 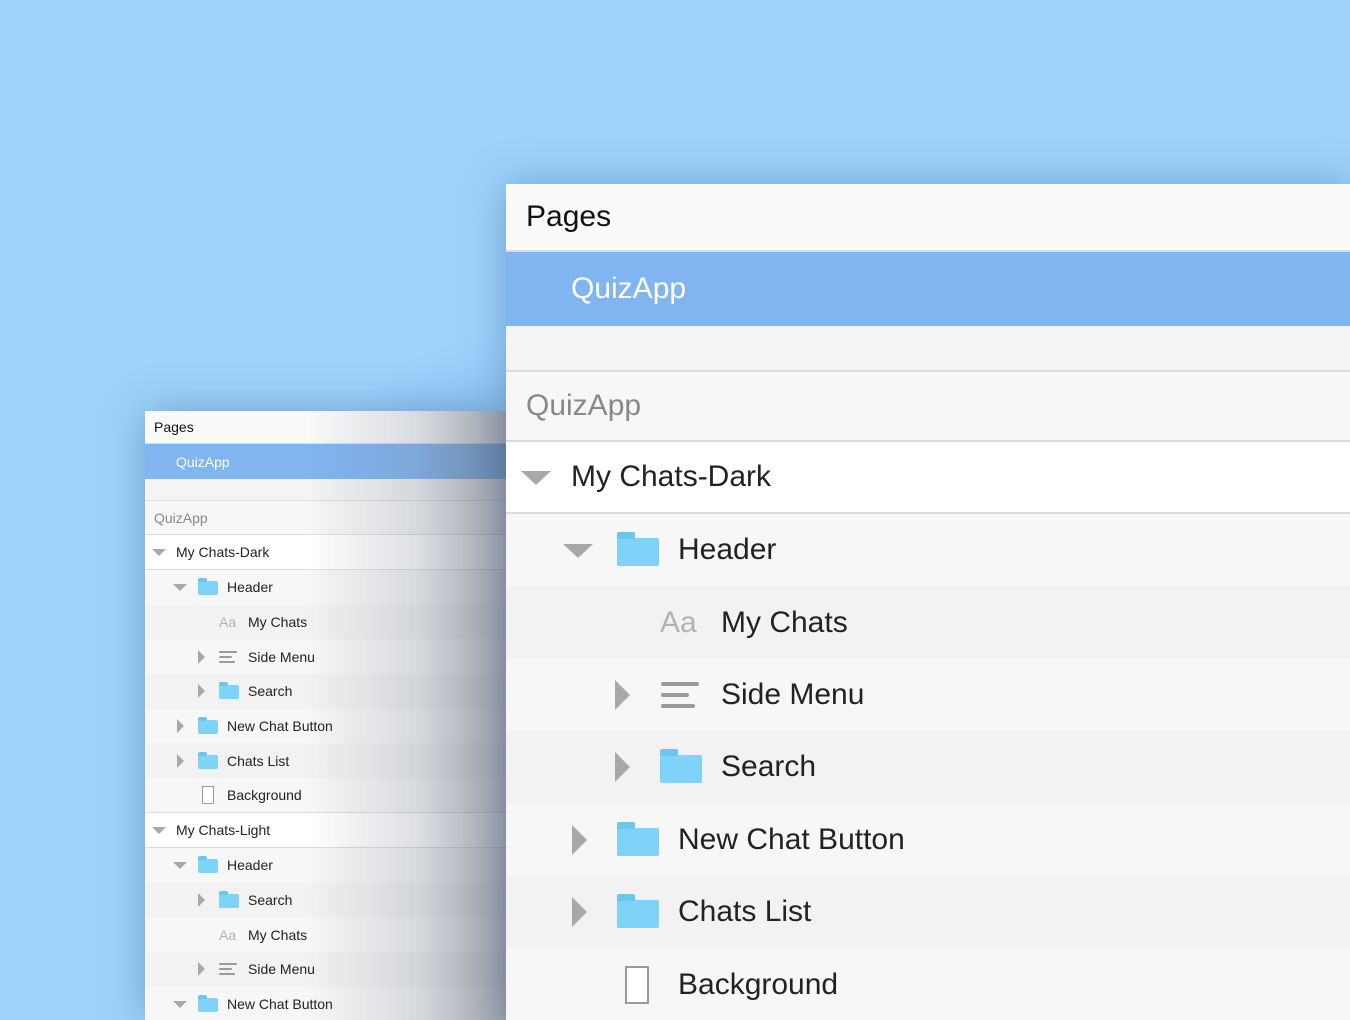 What do you see at coordinates (325, 830) in the screenshot?
I see `artboard-my-chats-light: My Chats-Light` at bounding box center [325, 830].